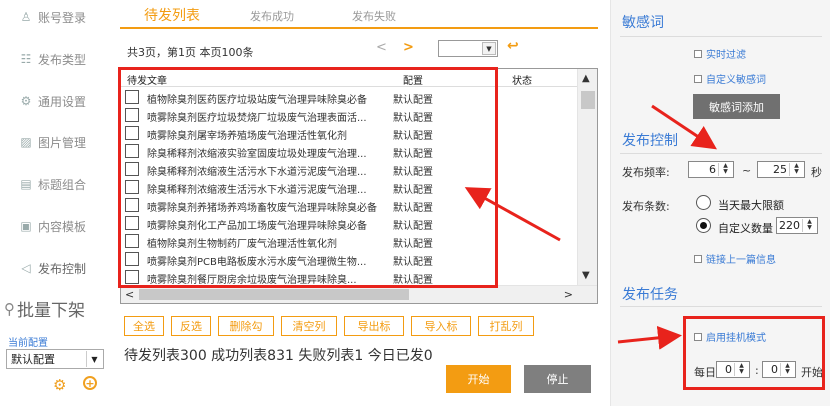 Image resolution: width=830 pixels, height=406 pixels. What do you see at coordinates (730, 336) in the screenshot?
I see `enable-hang-checkbox: 启用挂机模式` at bounding box center [730, 336].